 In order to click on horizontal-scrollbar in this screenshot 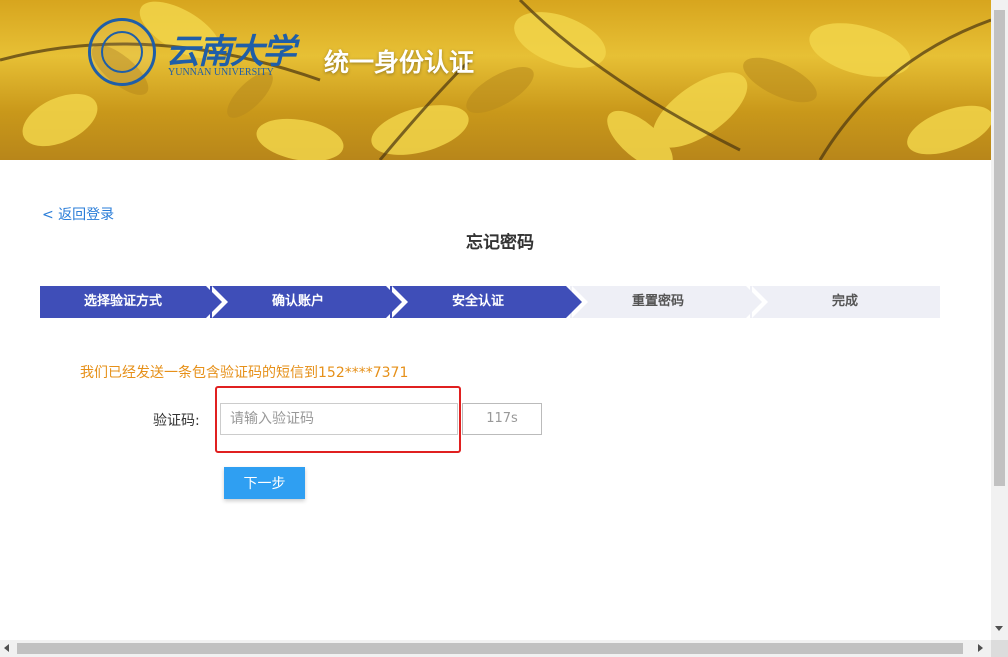, I will do `click(495, 648)`.